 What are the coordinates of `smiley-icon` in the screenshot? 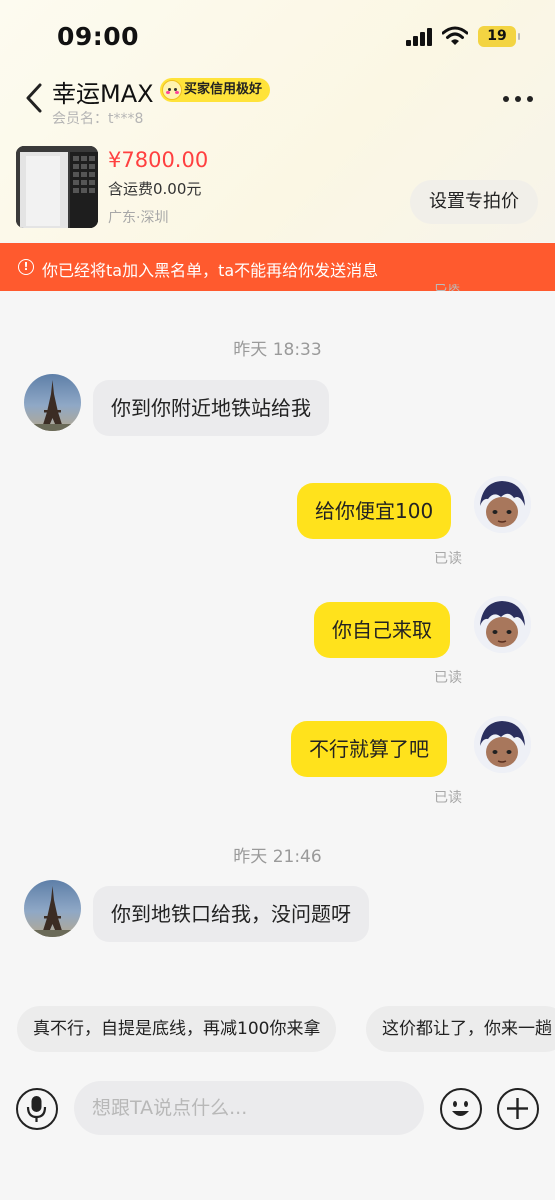 It's located at (172, 90).